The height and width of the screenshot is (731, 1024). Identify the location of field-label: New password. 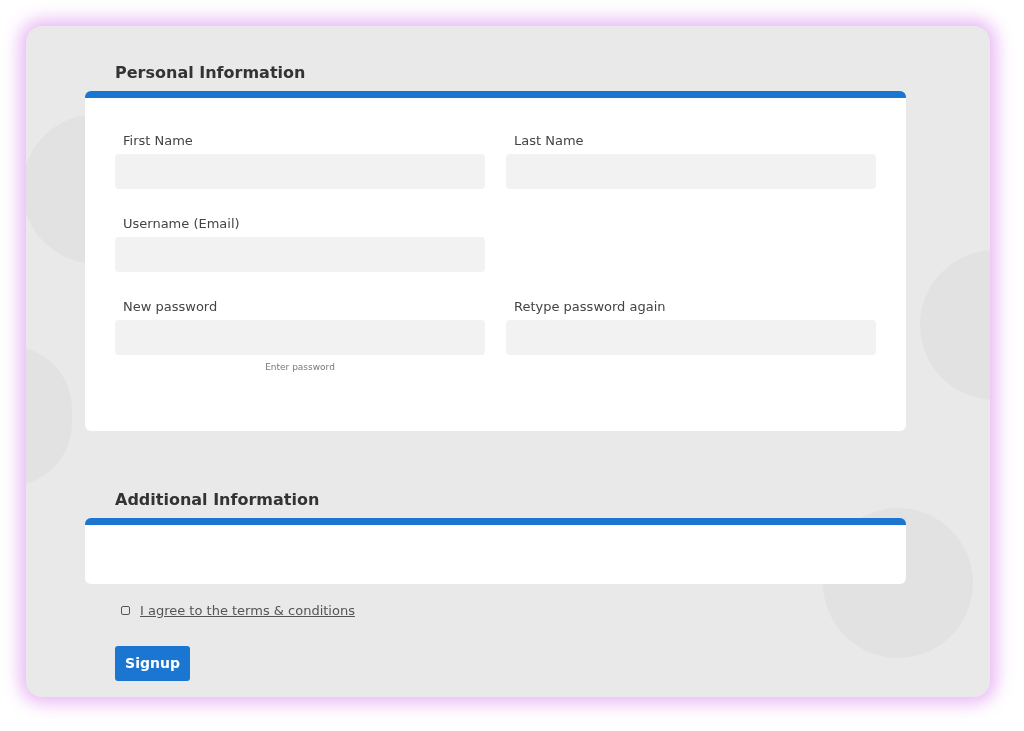
(170, 307).